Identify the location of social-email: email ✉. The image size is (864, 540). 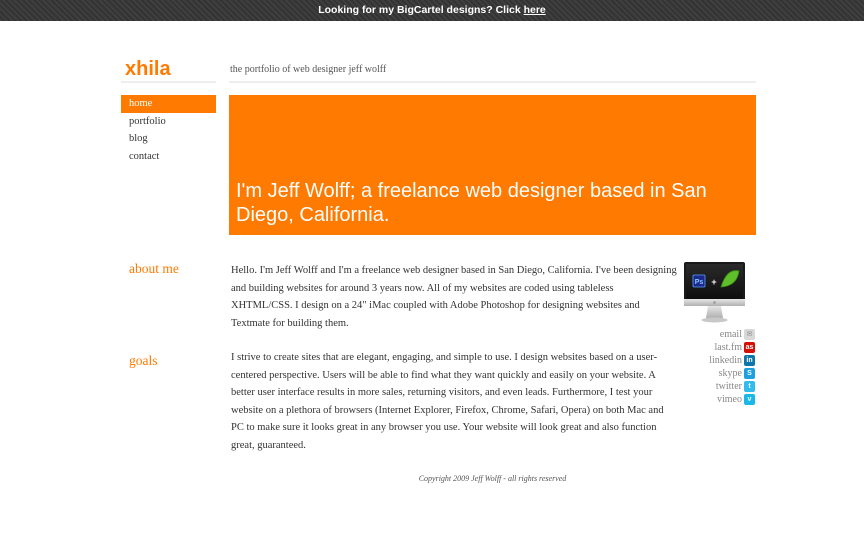
(717, 334).